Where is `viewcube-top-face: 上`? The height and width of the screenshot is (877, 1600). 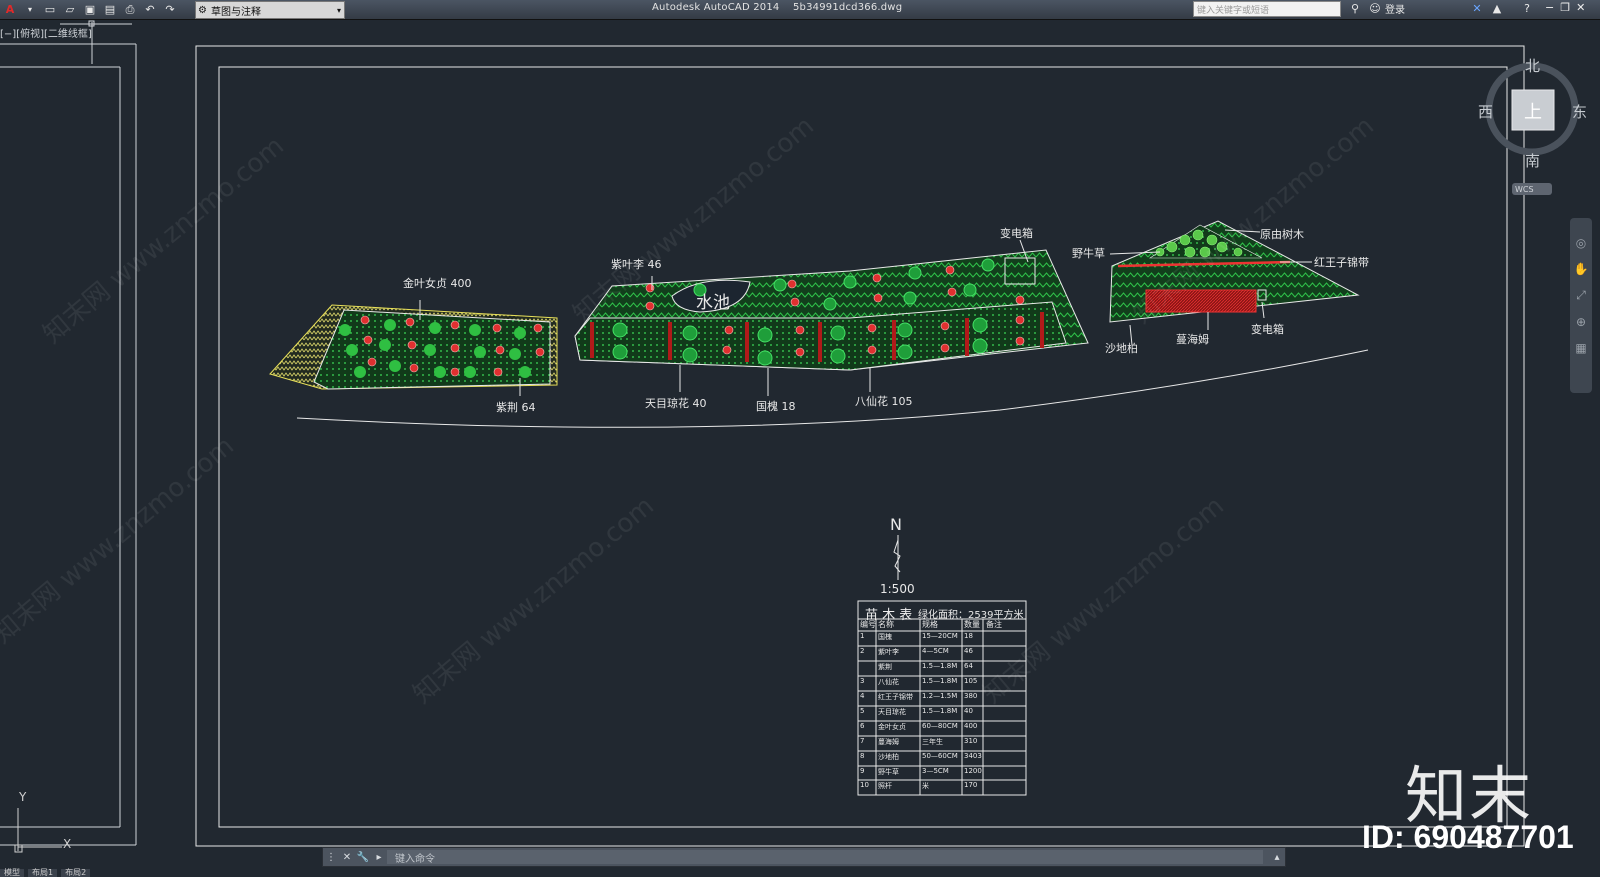
viewcube-top-face: 上 is located at coordinates (1533, 111).